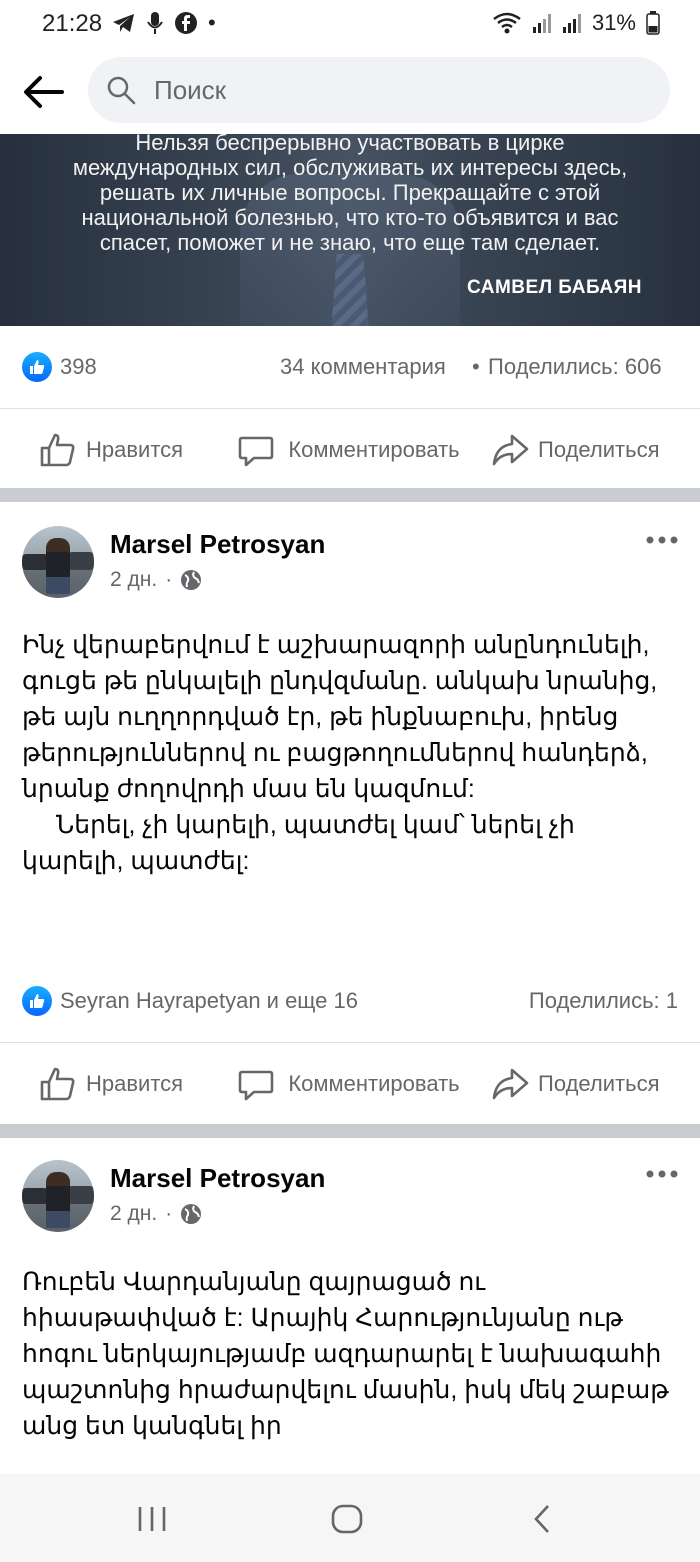 This screenshot has width=700, height=1562. I want to click on recent-apps-icon, so click(152, 1519).